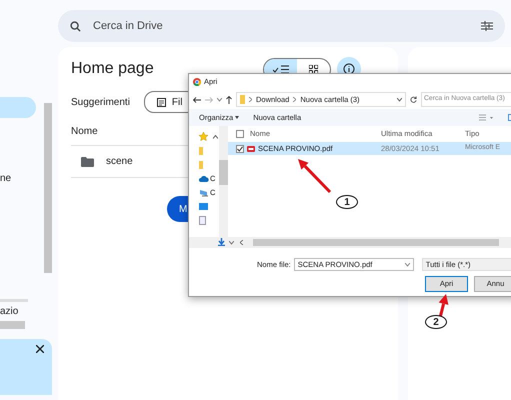 Image resolution: width=511 pixels, height=400 pixels. I want to click on sidebar-item: ne, so click(29, 179).